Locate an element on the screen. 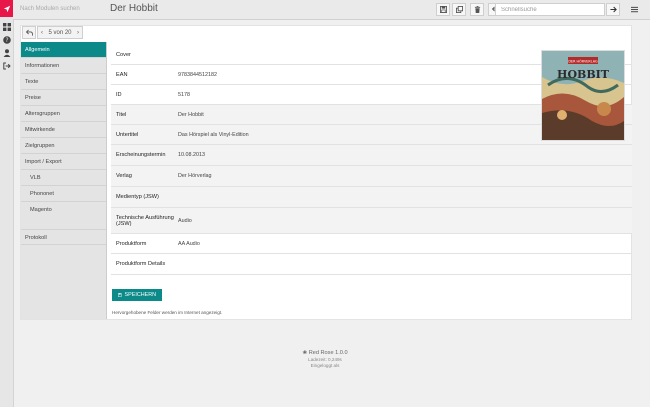 Image resolution: width=650 pixels, height=407 pixels. page-title: Der Hobbit is located at coordinates (134, 8).